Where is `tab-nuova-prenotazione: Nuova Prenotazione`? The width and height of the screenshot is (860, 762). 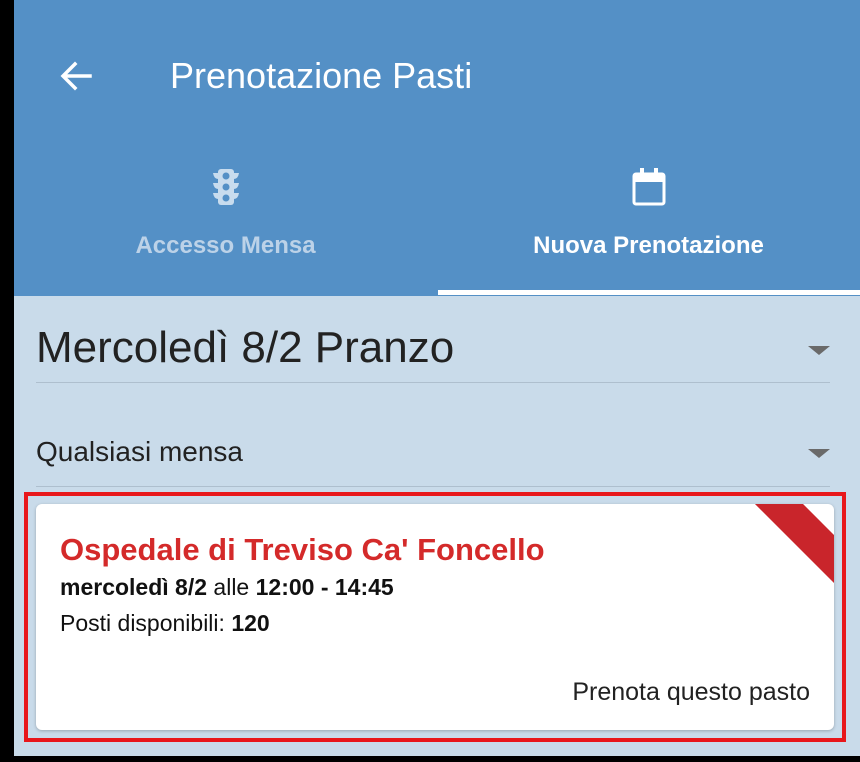 tab-nuova-prenotazione: Nuova Prenotazione is located at coordinates (648, 223).